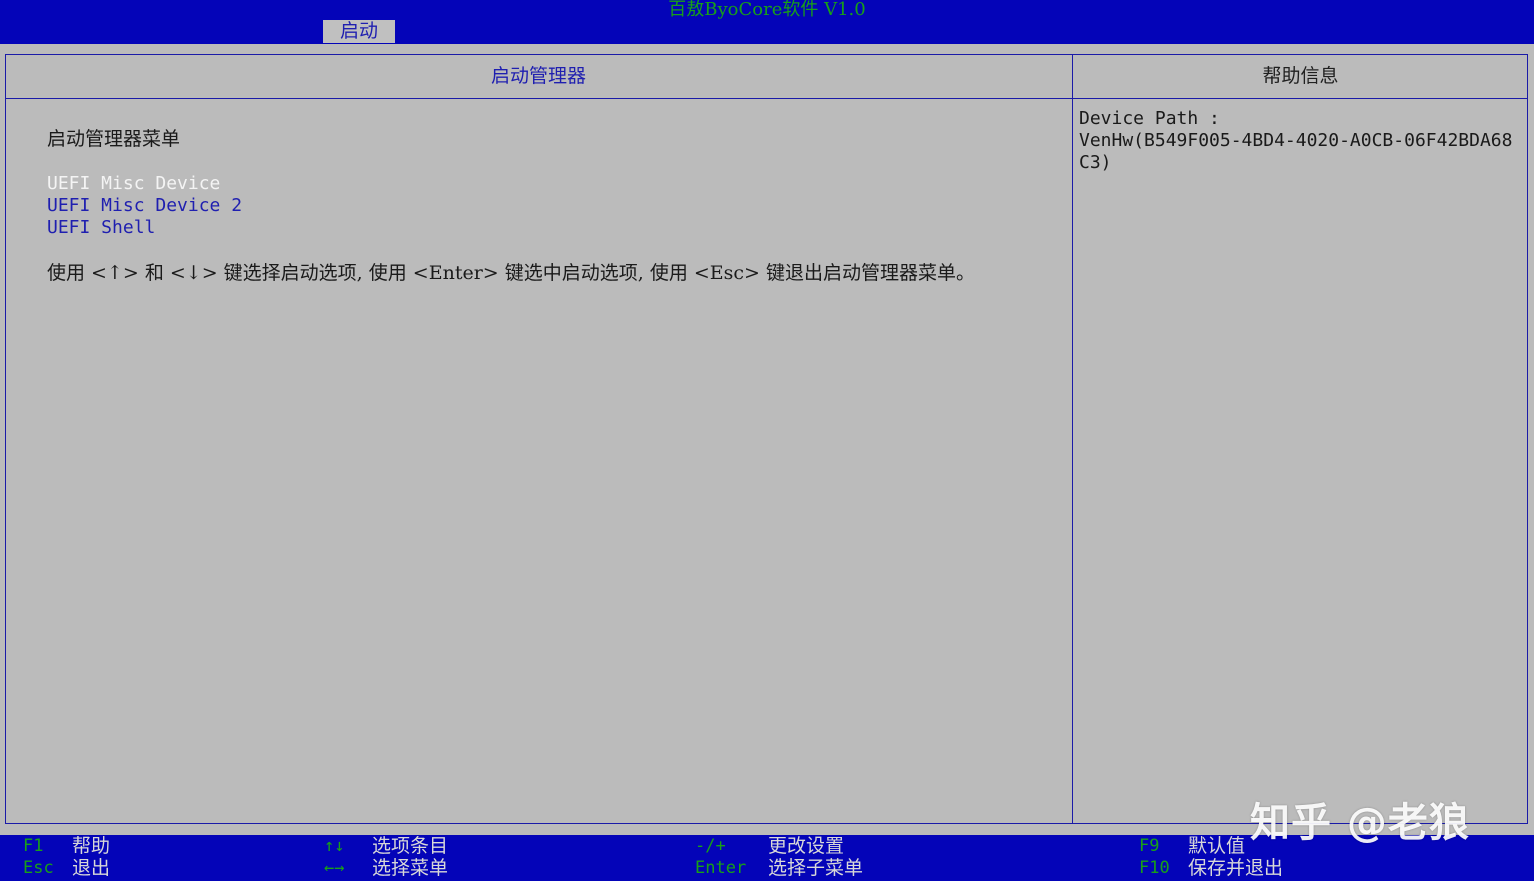 This screenshot has width=1534, height=881. Describe the element at coordinates (359, 31) in the screenshot. I see `tab-boot: 启动` at that location.